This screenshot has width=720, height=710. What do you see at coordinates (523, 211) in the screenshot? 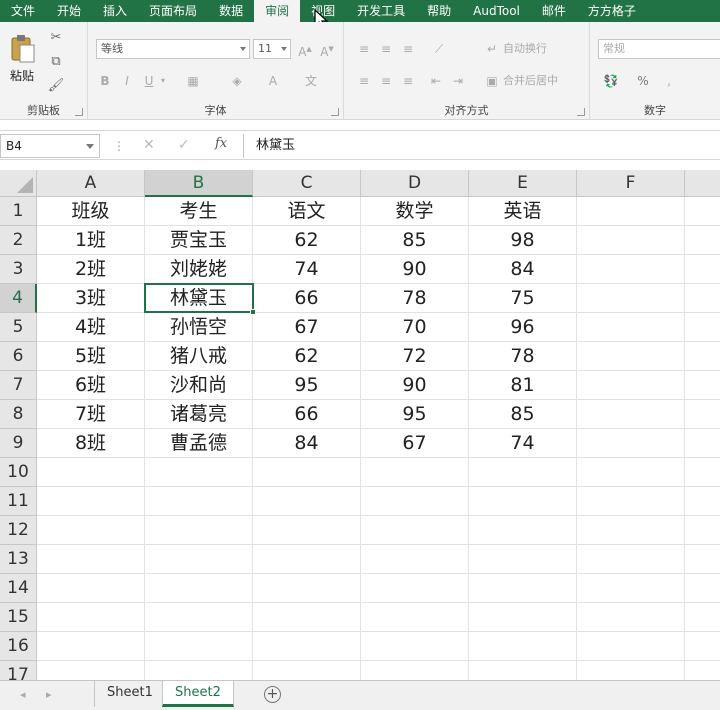
I see `cell: 英语` at bounding box center [523, 211].